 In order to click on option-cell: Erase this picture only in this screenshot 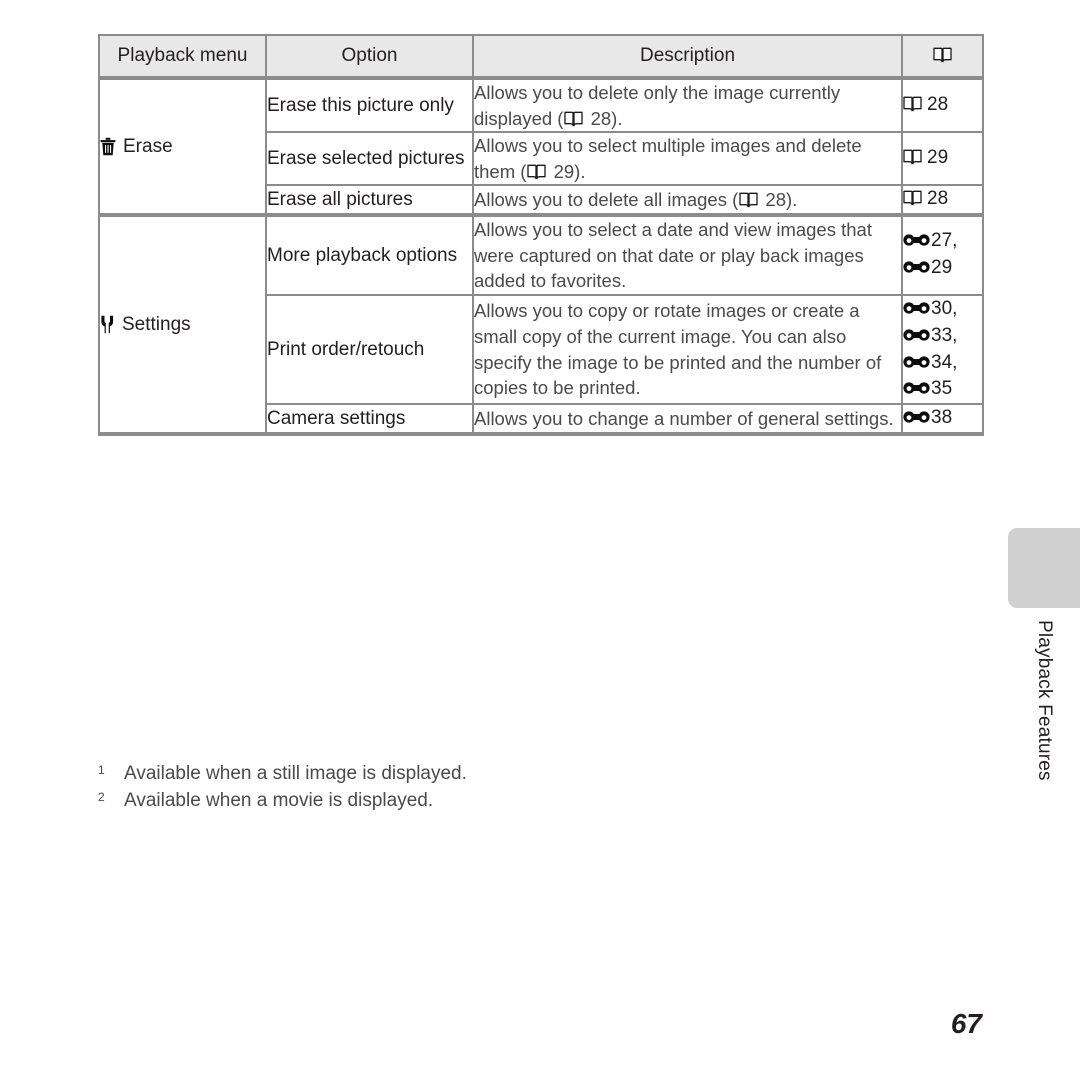, I will do `click(369, 106)`.